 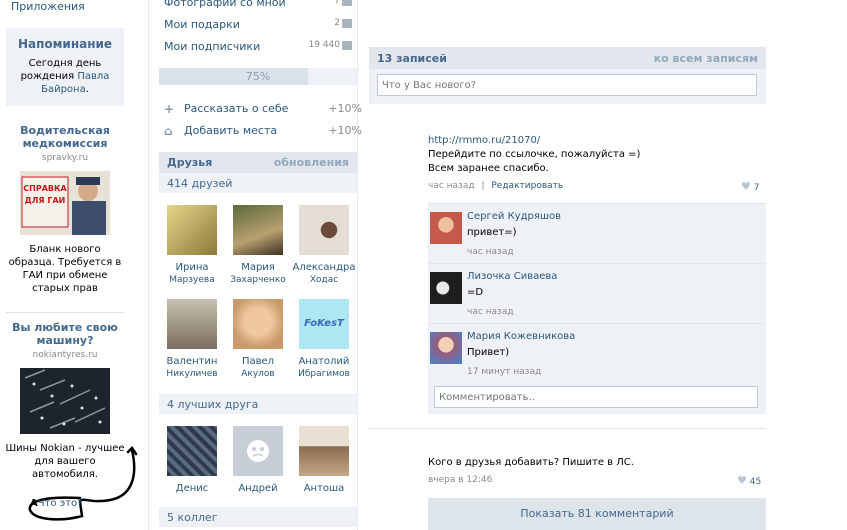 I want to click on best-friend-item: Антоша, so click(x=324, y=460).